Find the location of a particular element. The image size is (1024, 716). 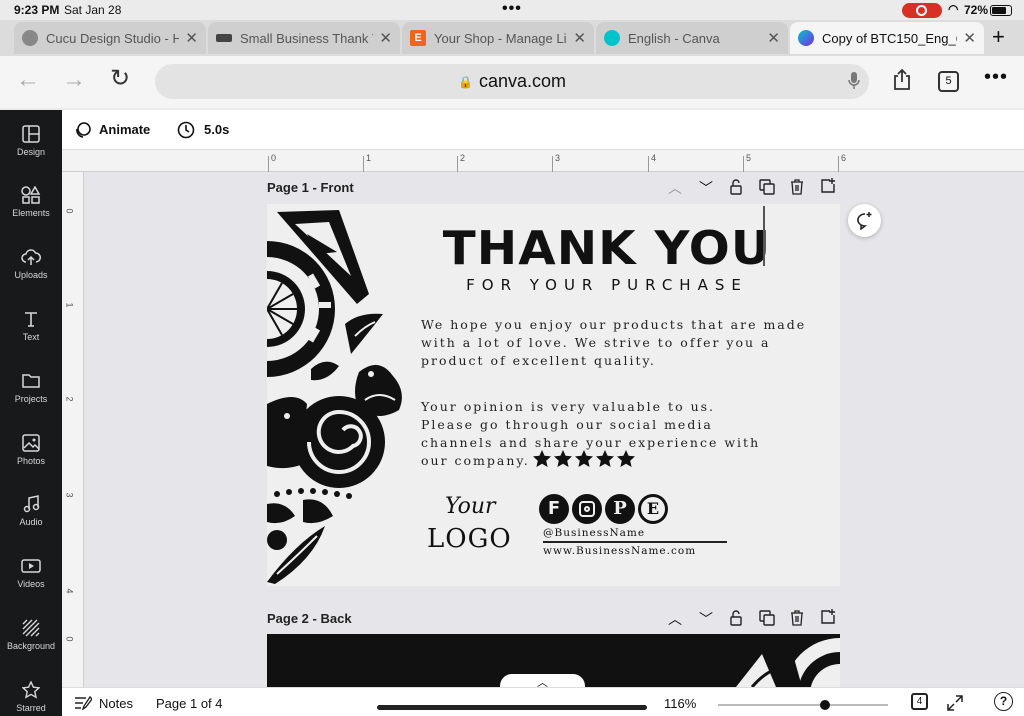

headline-text: THANK YOU is located at coordinates (607, 248).